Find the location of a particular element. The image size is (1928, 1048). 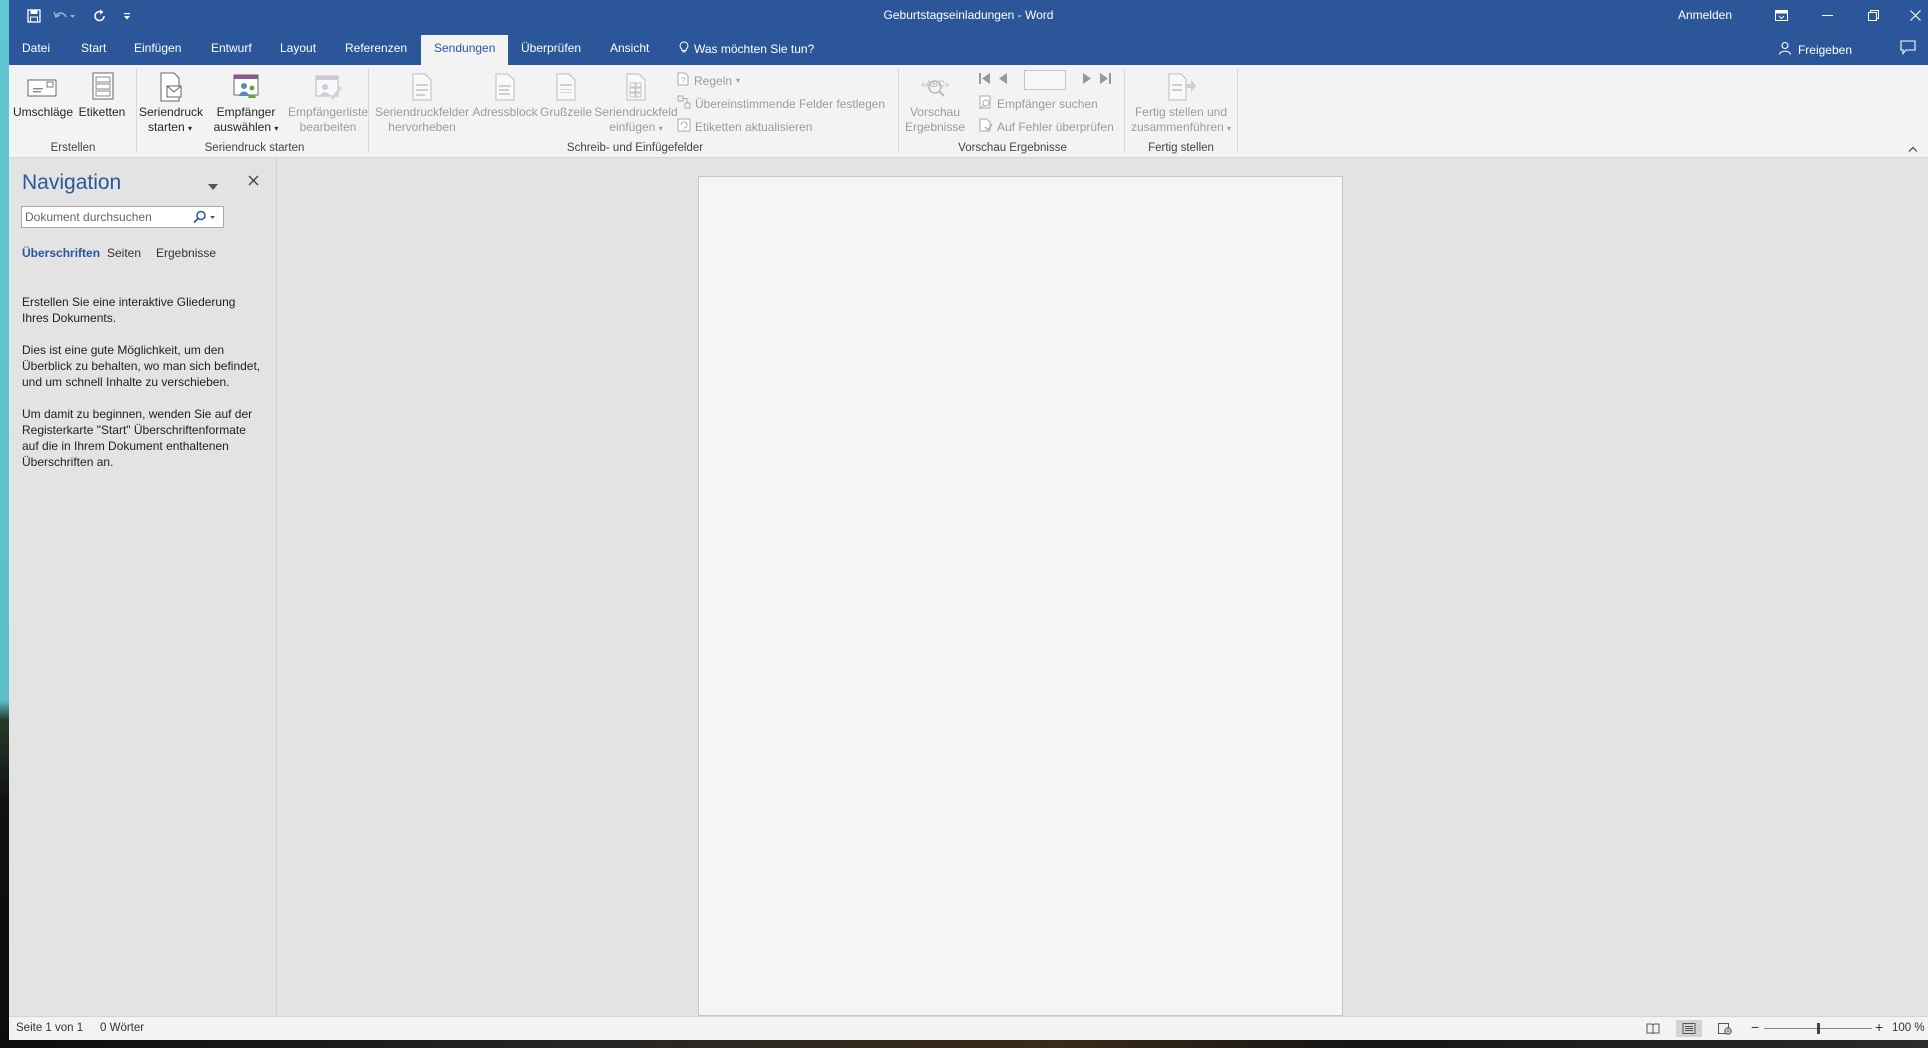

envelope-icon is located at coordinates (42, 87).